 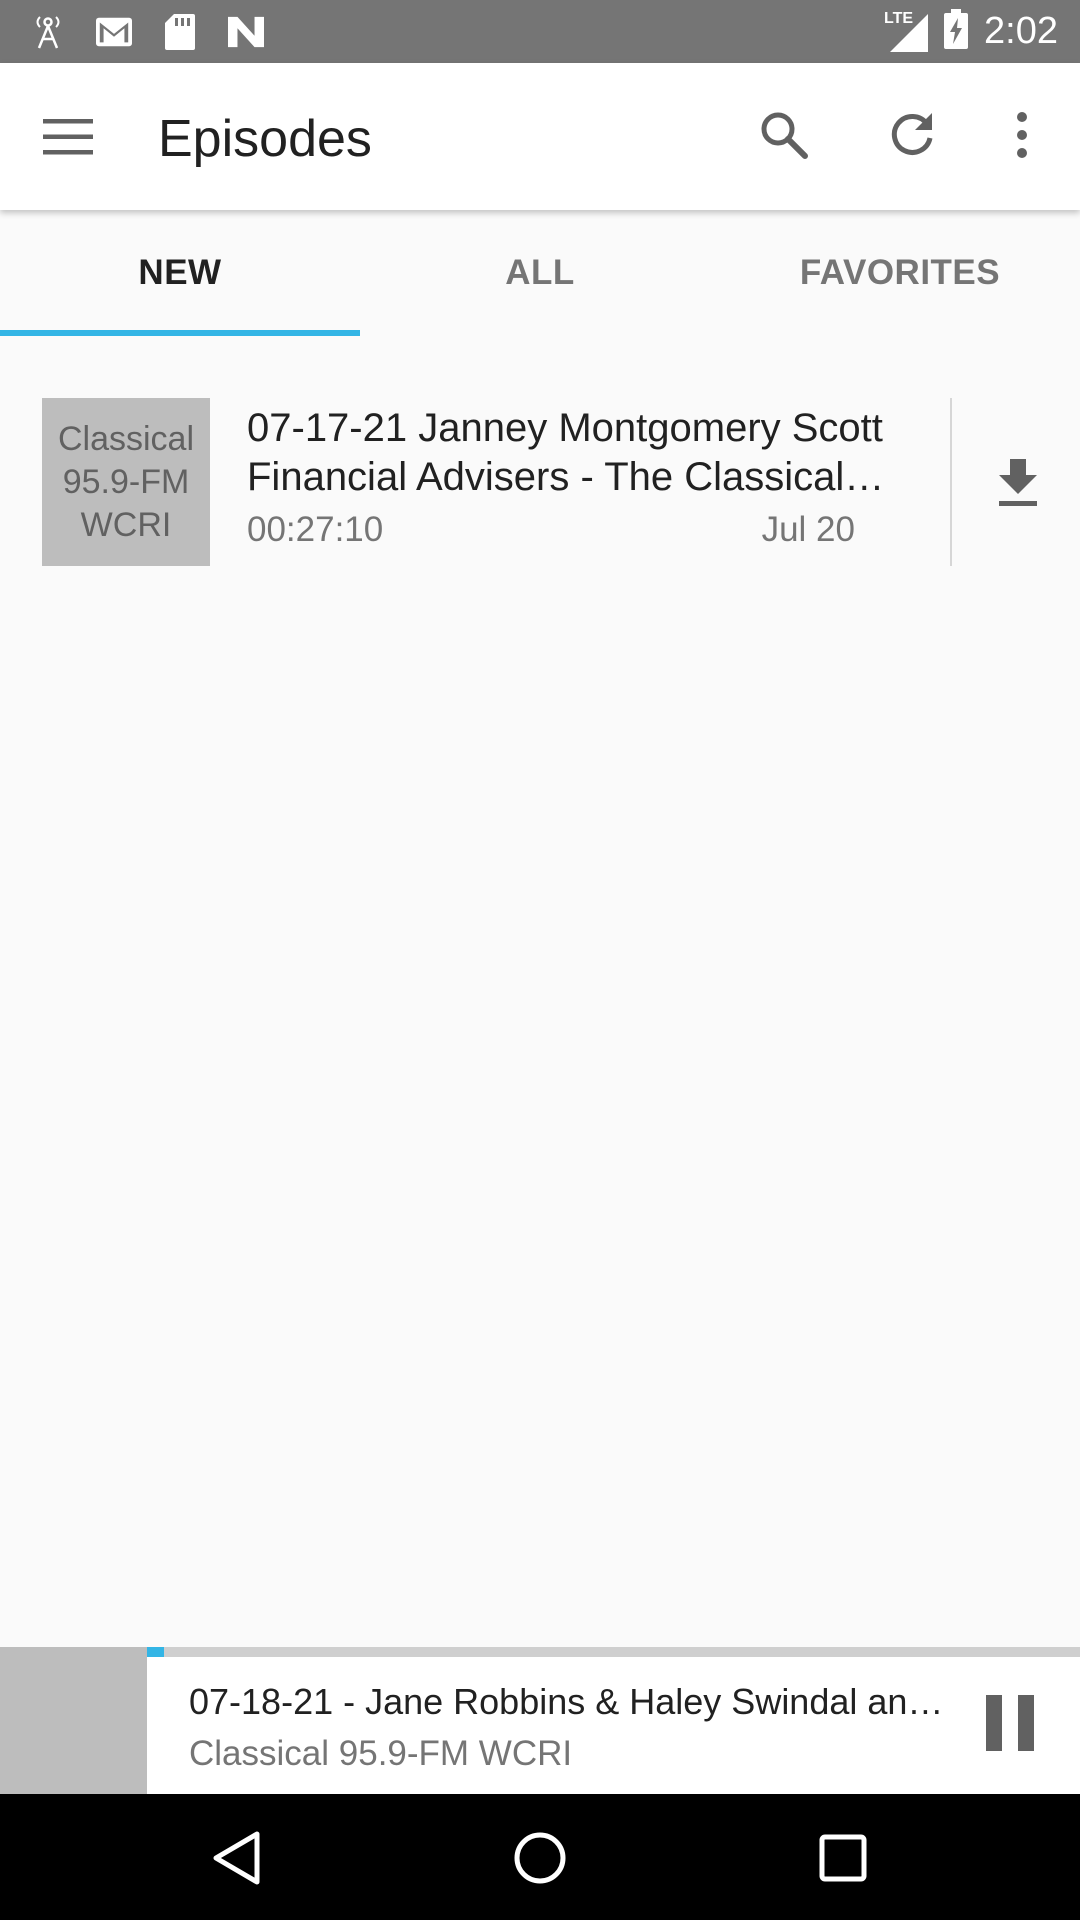 I want to click on tab-all: ALL, so click(x=540, y=273).